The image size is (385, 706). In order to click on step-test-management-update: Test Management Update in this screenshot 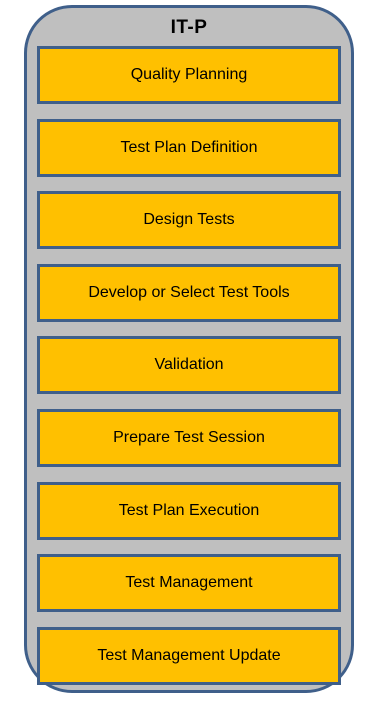, I will do `click(189, 655)`.